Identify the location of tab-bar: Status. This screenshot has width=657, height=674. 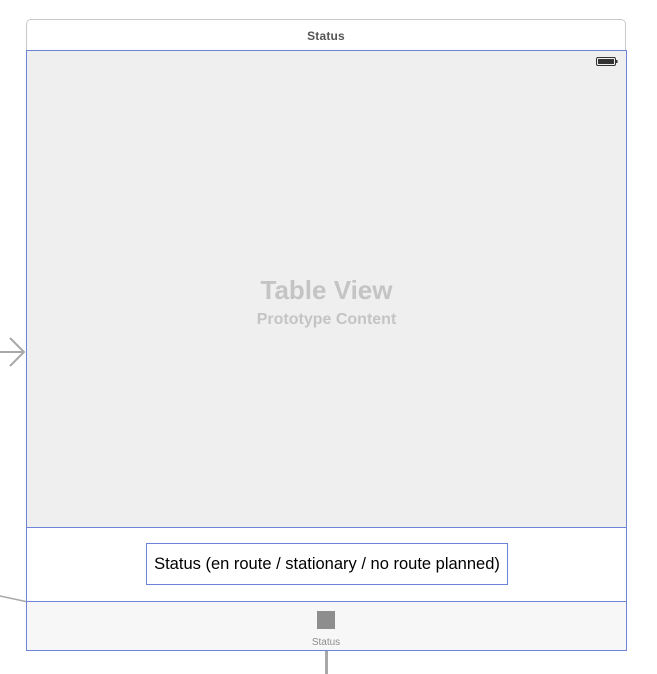
(326, 626).